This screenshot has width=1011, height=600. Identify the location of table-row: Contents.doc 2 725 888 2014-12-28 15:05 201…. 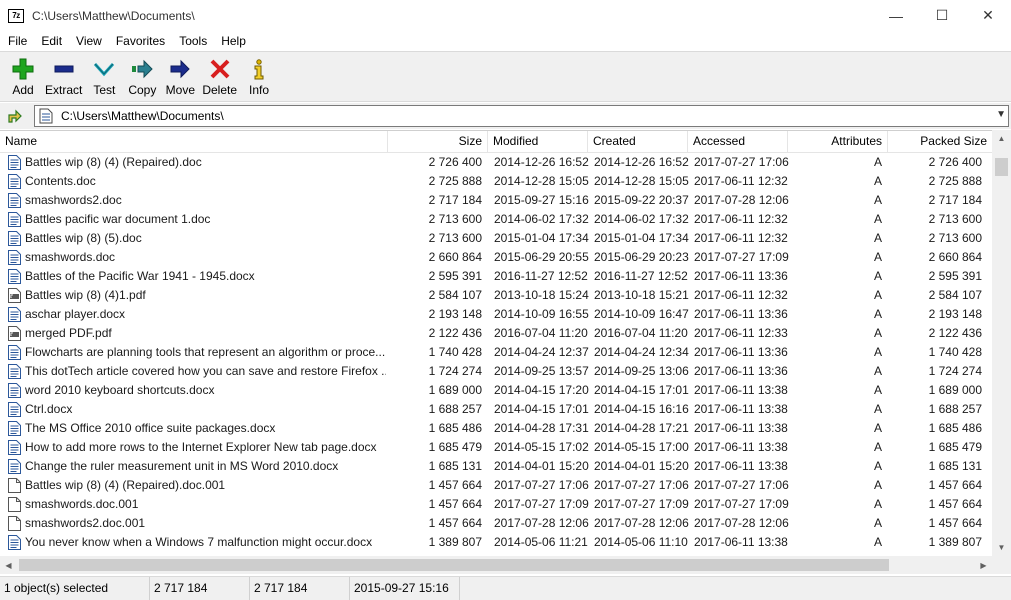
(496, 181).